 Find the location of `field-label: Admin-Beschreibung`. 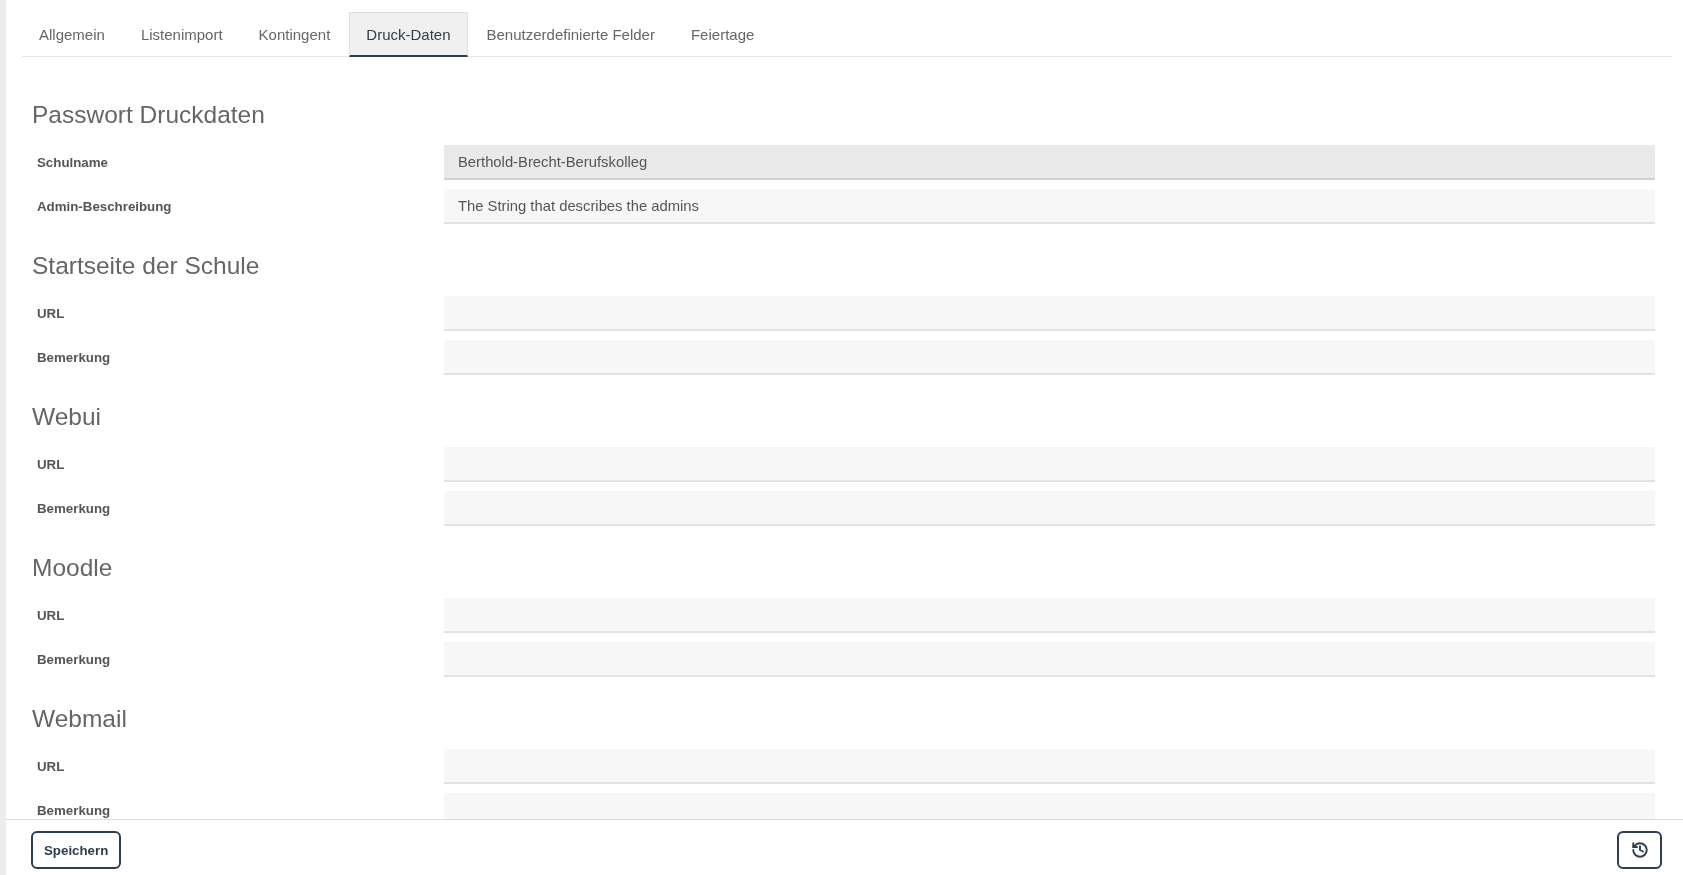

field-label: Admin-Beschreibung is located at coordinates (104, 207).